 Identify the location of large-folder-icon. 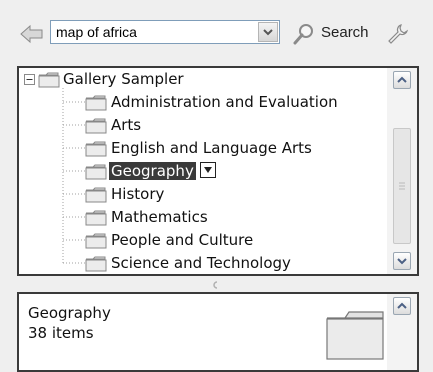
(355, 335).